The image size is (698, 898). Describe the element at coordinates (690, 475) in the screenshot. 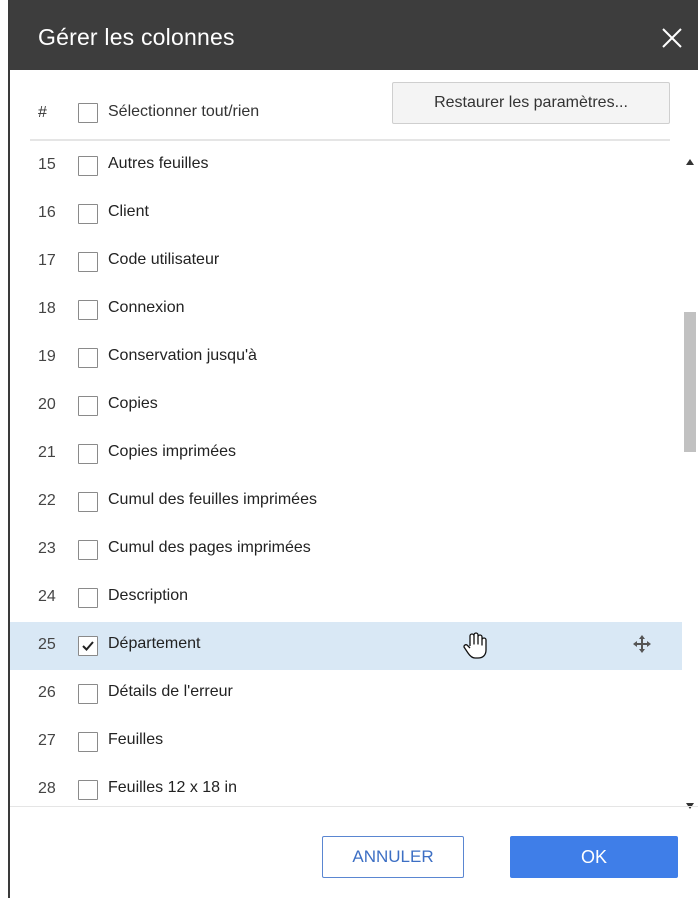

I see `list-scrollbar` at that location.